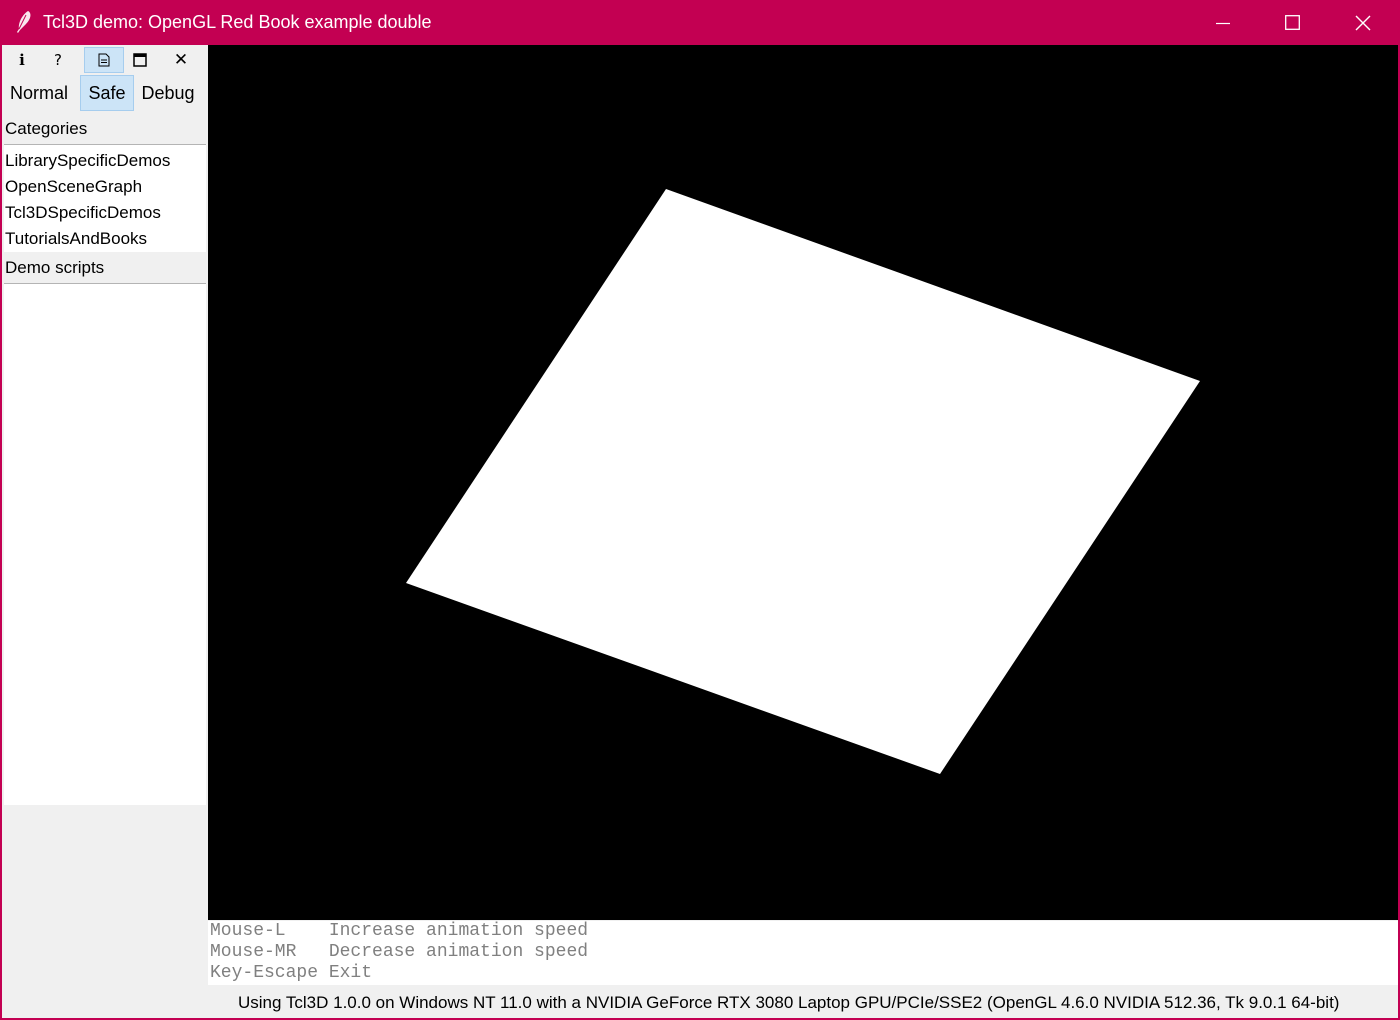  I want to click on demo-scripts-list, so click(105, 544).